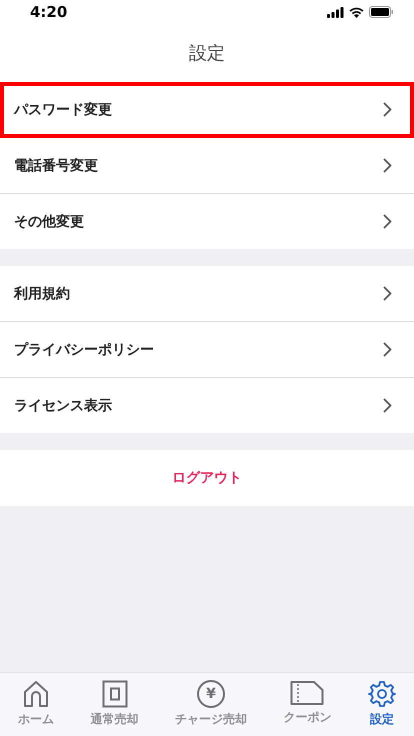  Describe the element at coordinates (115, 694) in the screenshot. I see `square-icon` at that location.